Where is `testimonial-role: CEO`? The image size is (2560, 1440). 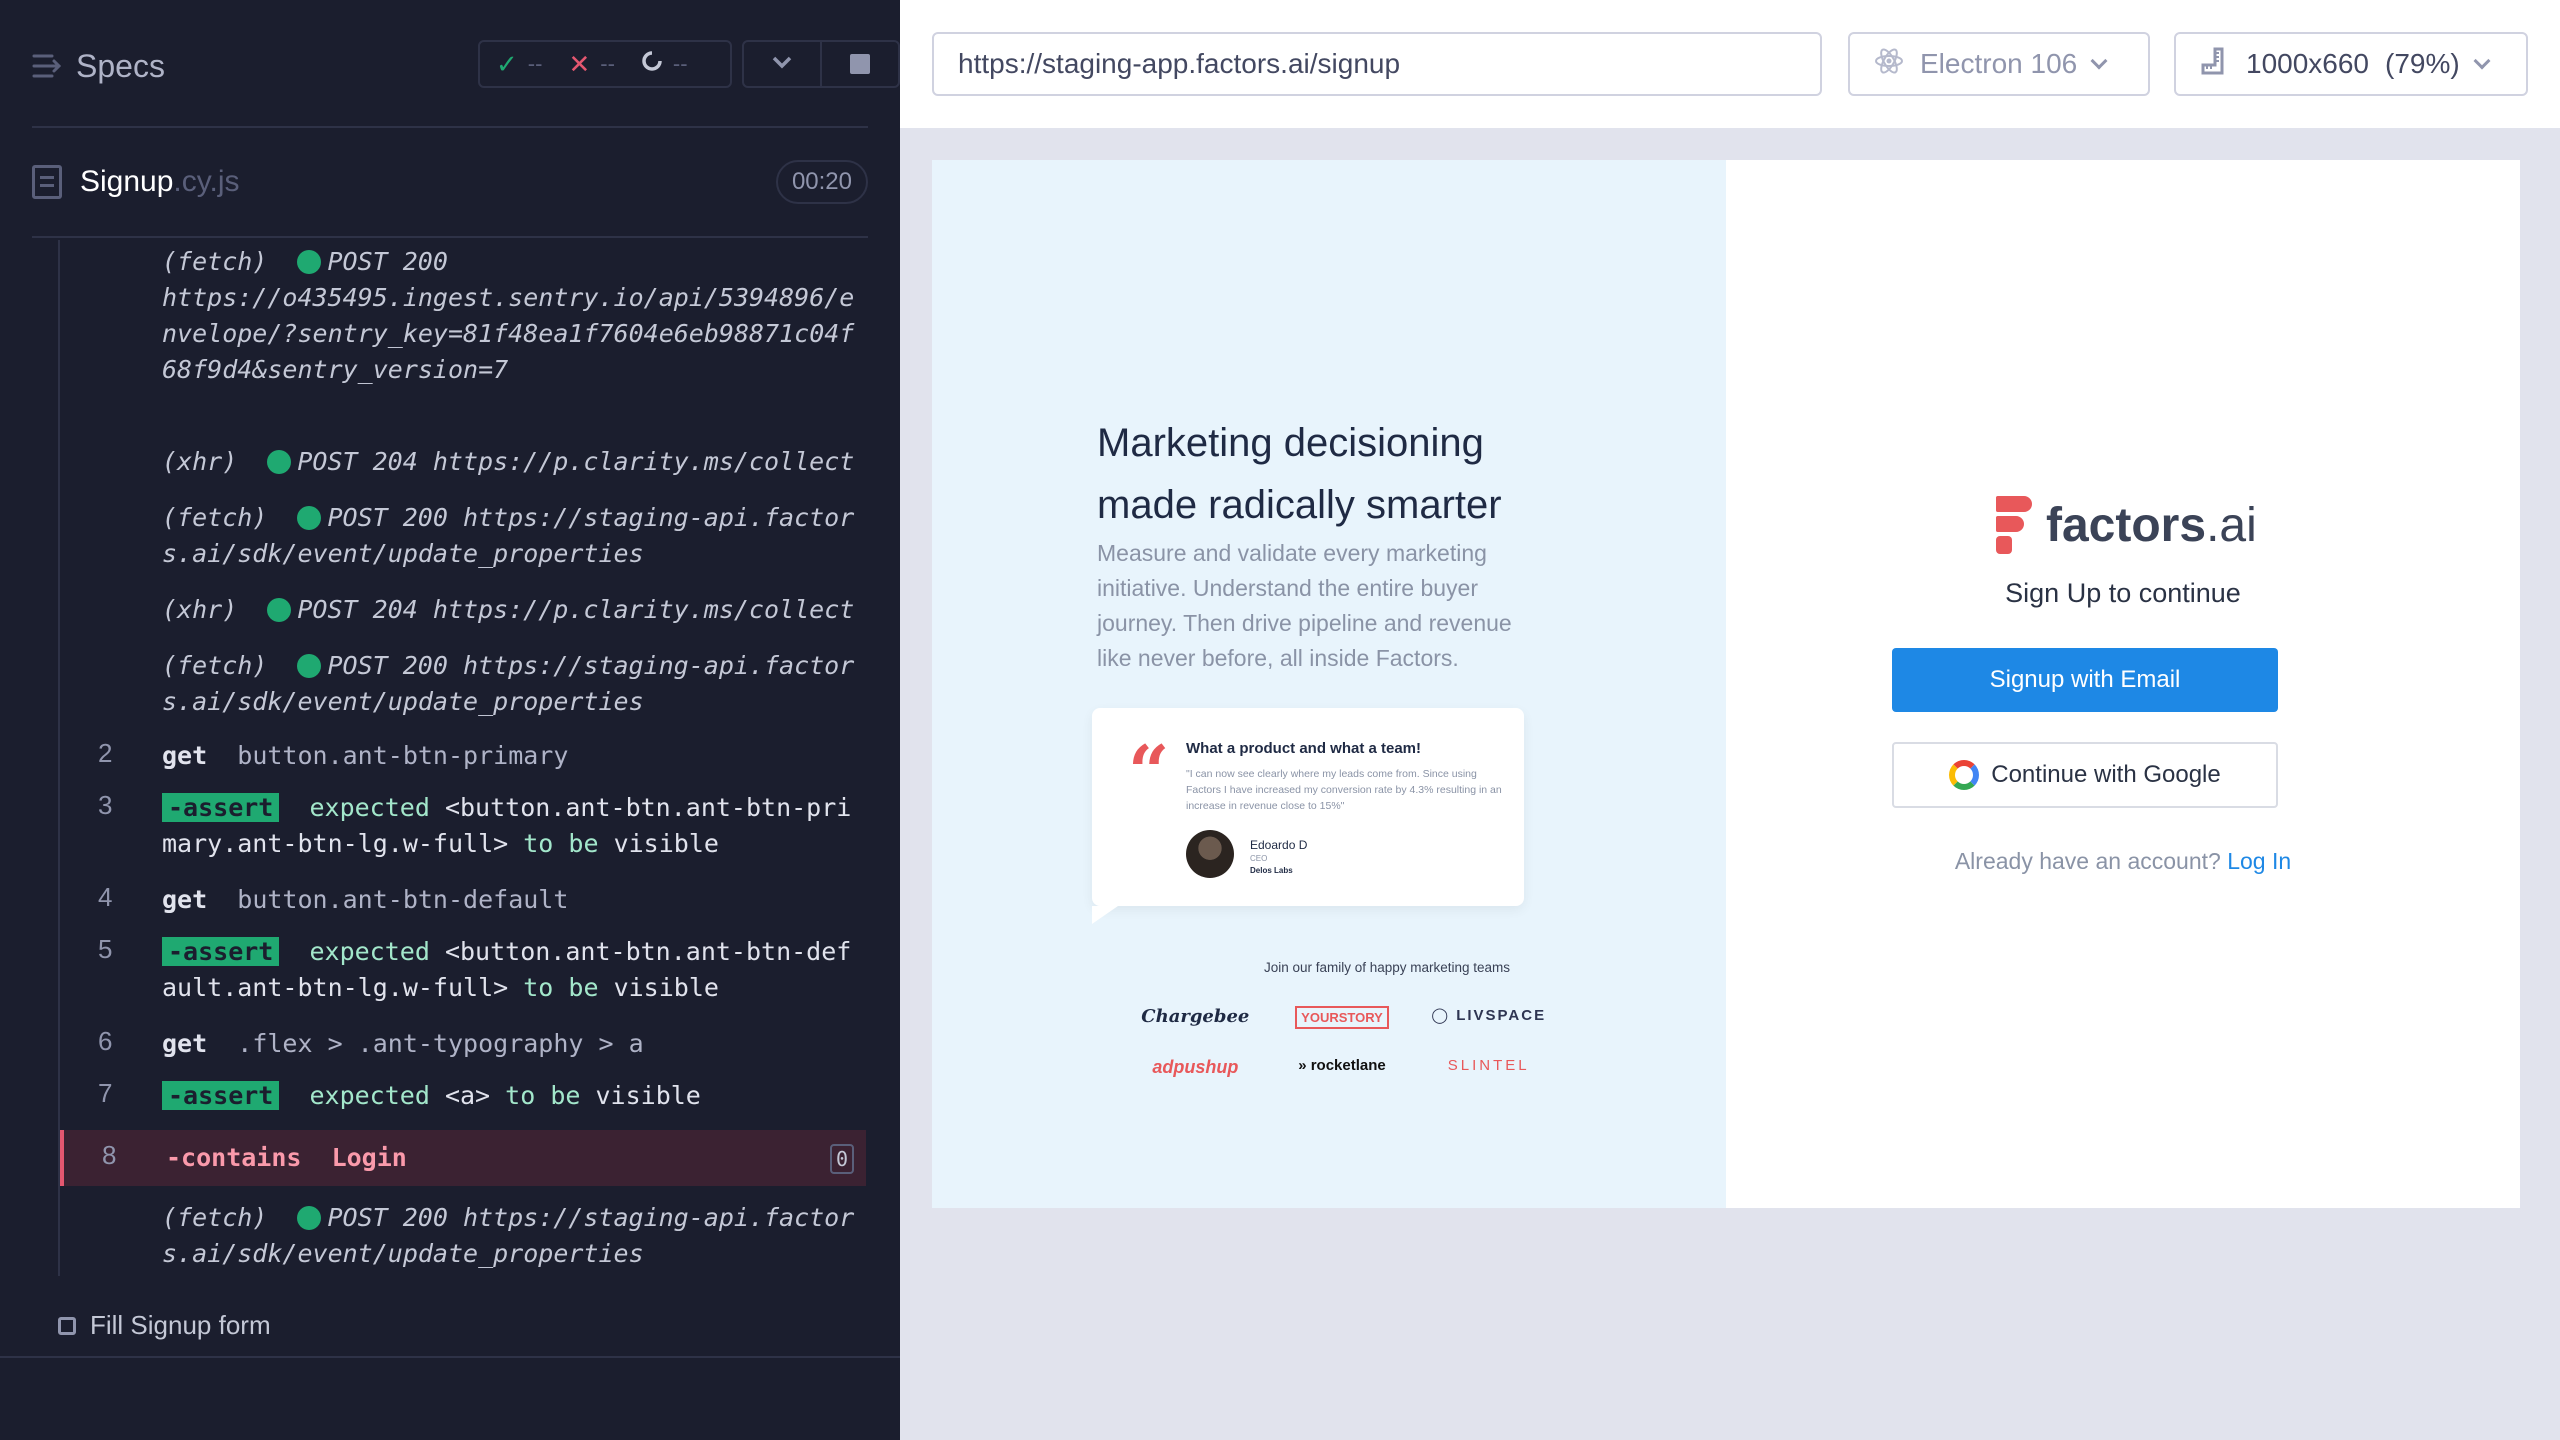 testimonial-role: CEO is located at coordinates (1259, 858).